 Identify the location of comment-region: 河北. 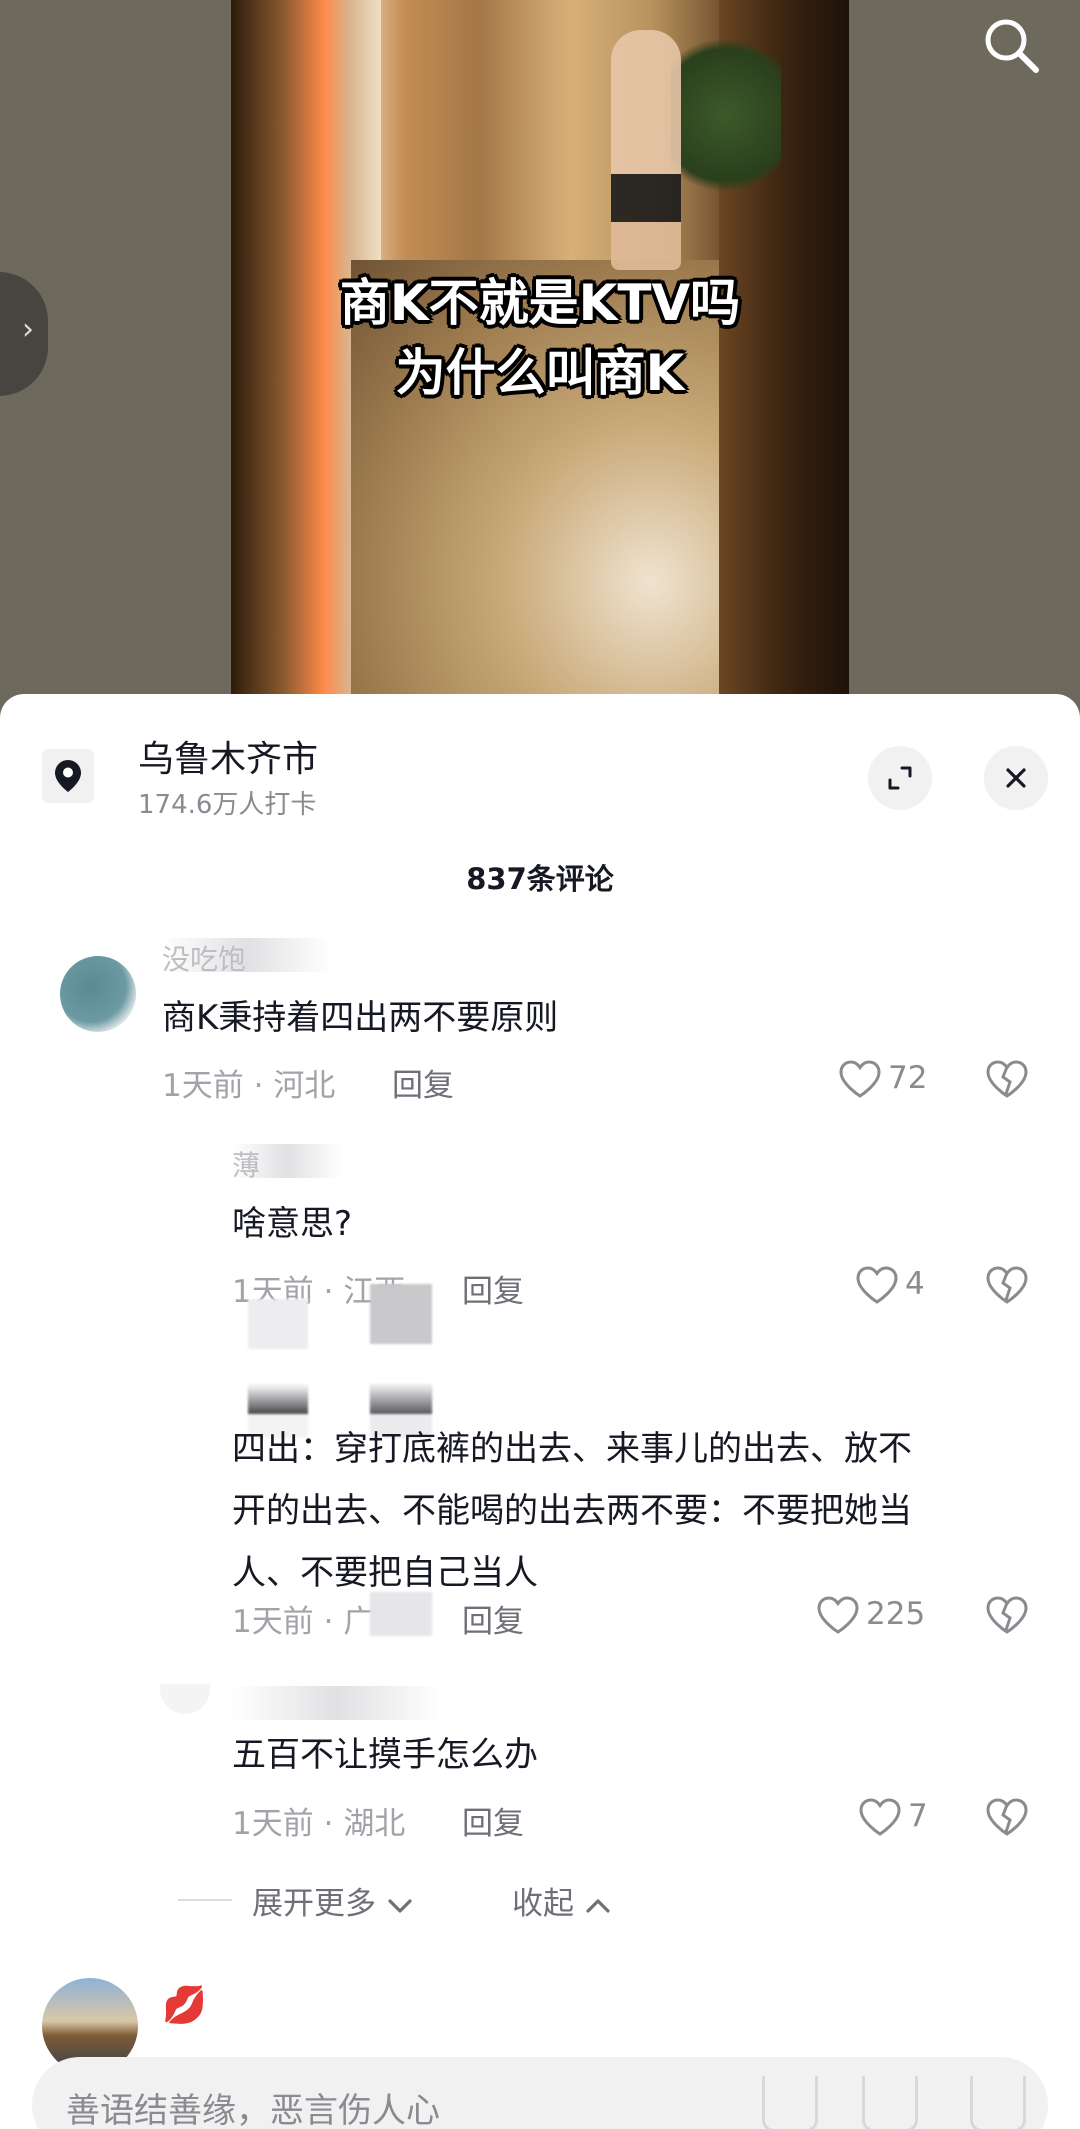
(304, 1086).